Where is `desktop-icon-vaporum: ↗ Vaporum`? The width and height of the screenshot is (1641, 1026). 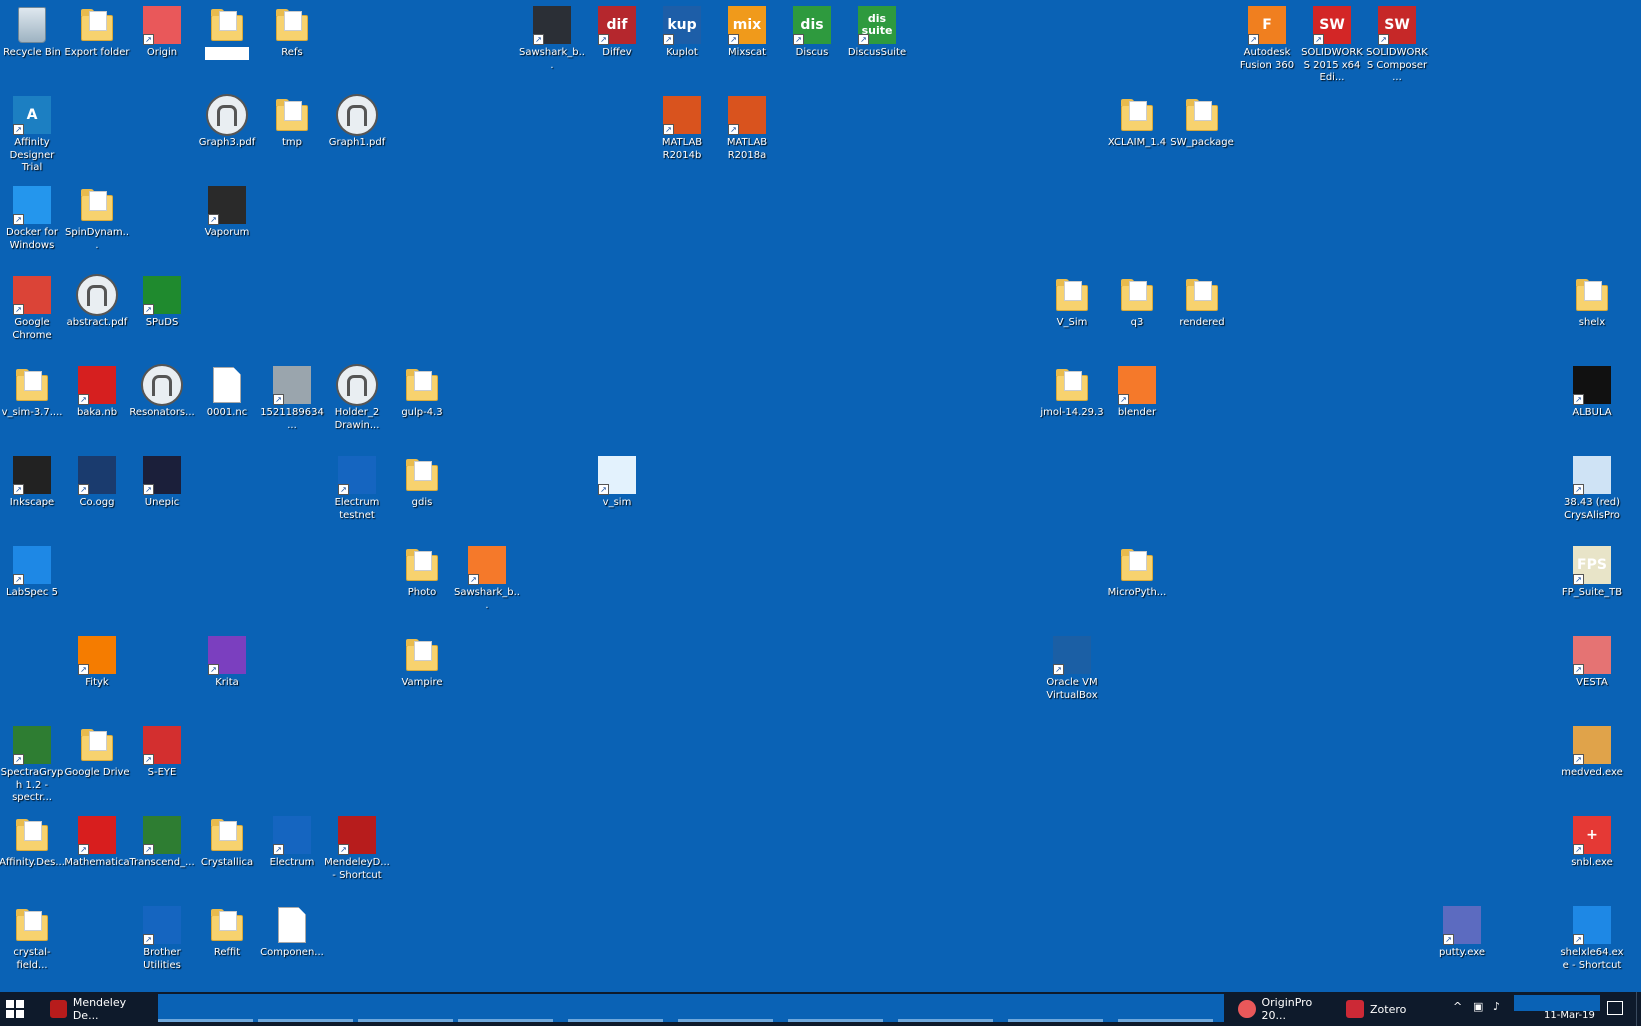
desktop-icon-vaporum: ↗ Vaporum is located at coordinates (227, 212).